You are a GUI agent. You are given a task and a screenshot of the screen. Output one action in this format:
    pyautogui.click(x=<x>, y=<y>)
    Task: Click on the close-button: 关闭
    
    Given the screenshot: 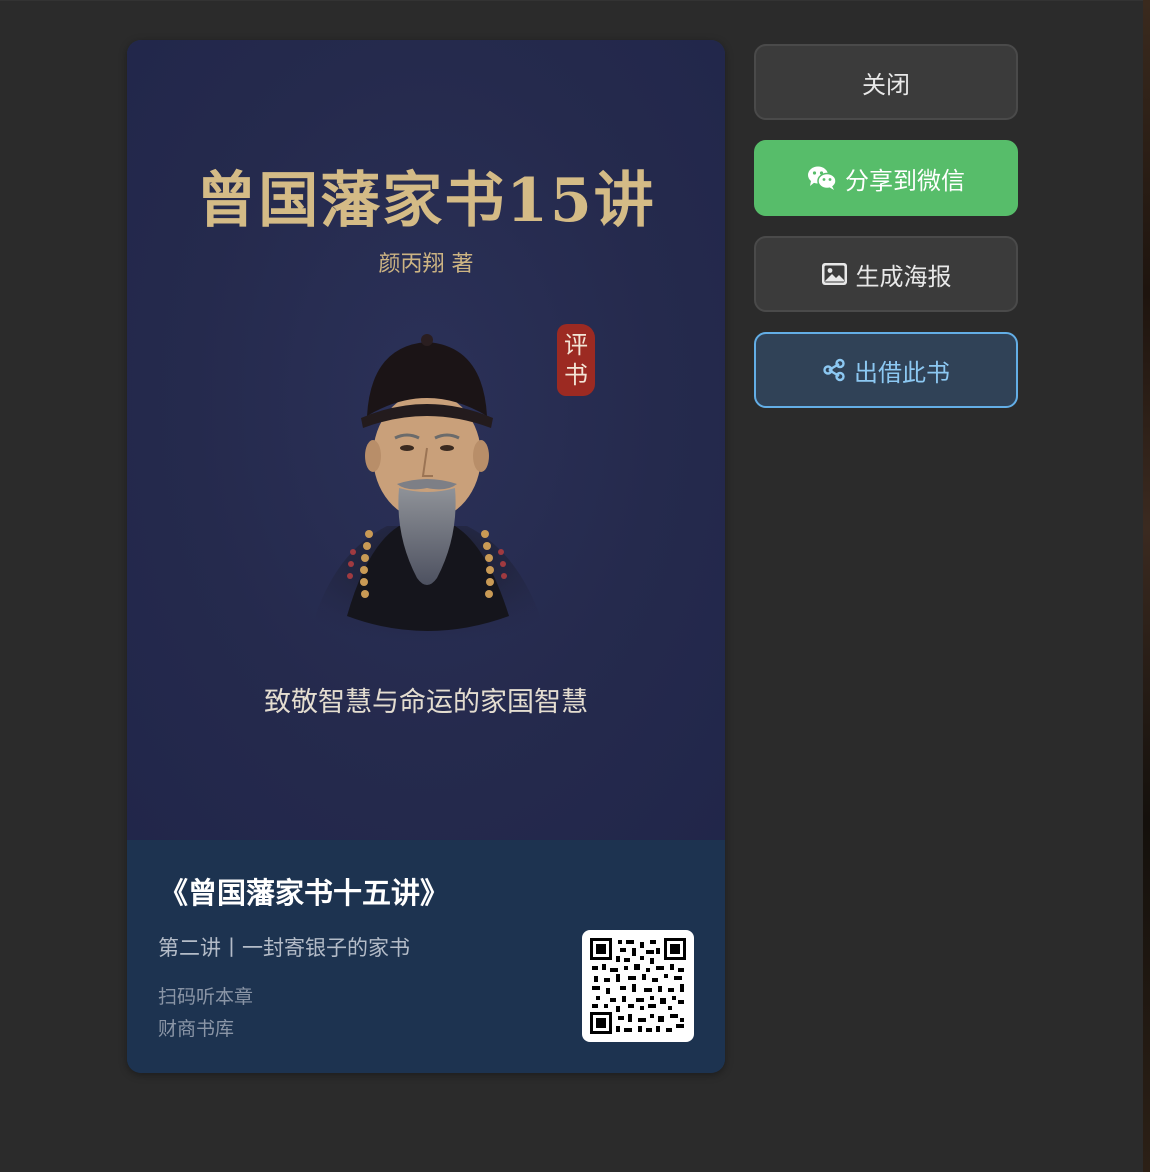 What is the action you would take?
    pyautogui.click(x=886, y=82)
    